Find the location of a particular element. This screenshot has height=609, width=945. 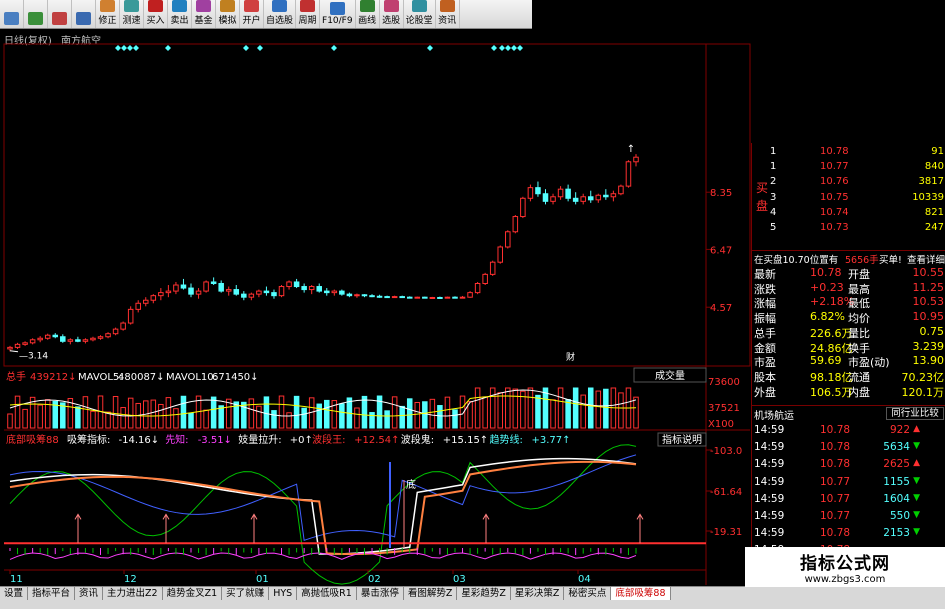

orderbook-info: 在买盘10.70位置有 5656手 买单! 查看详细 is located at coordinates (848, 258).